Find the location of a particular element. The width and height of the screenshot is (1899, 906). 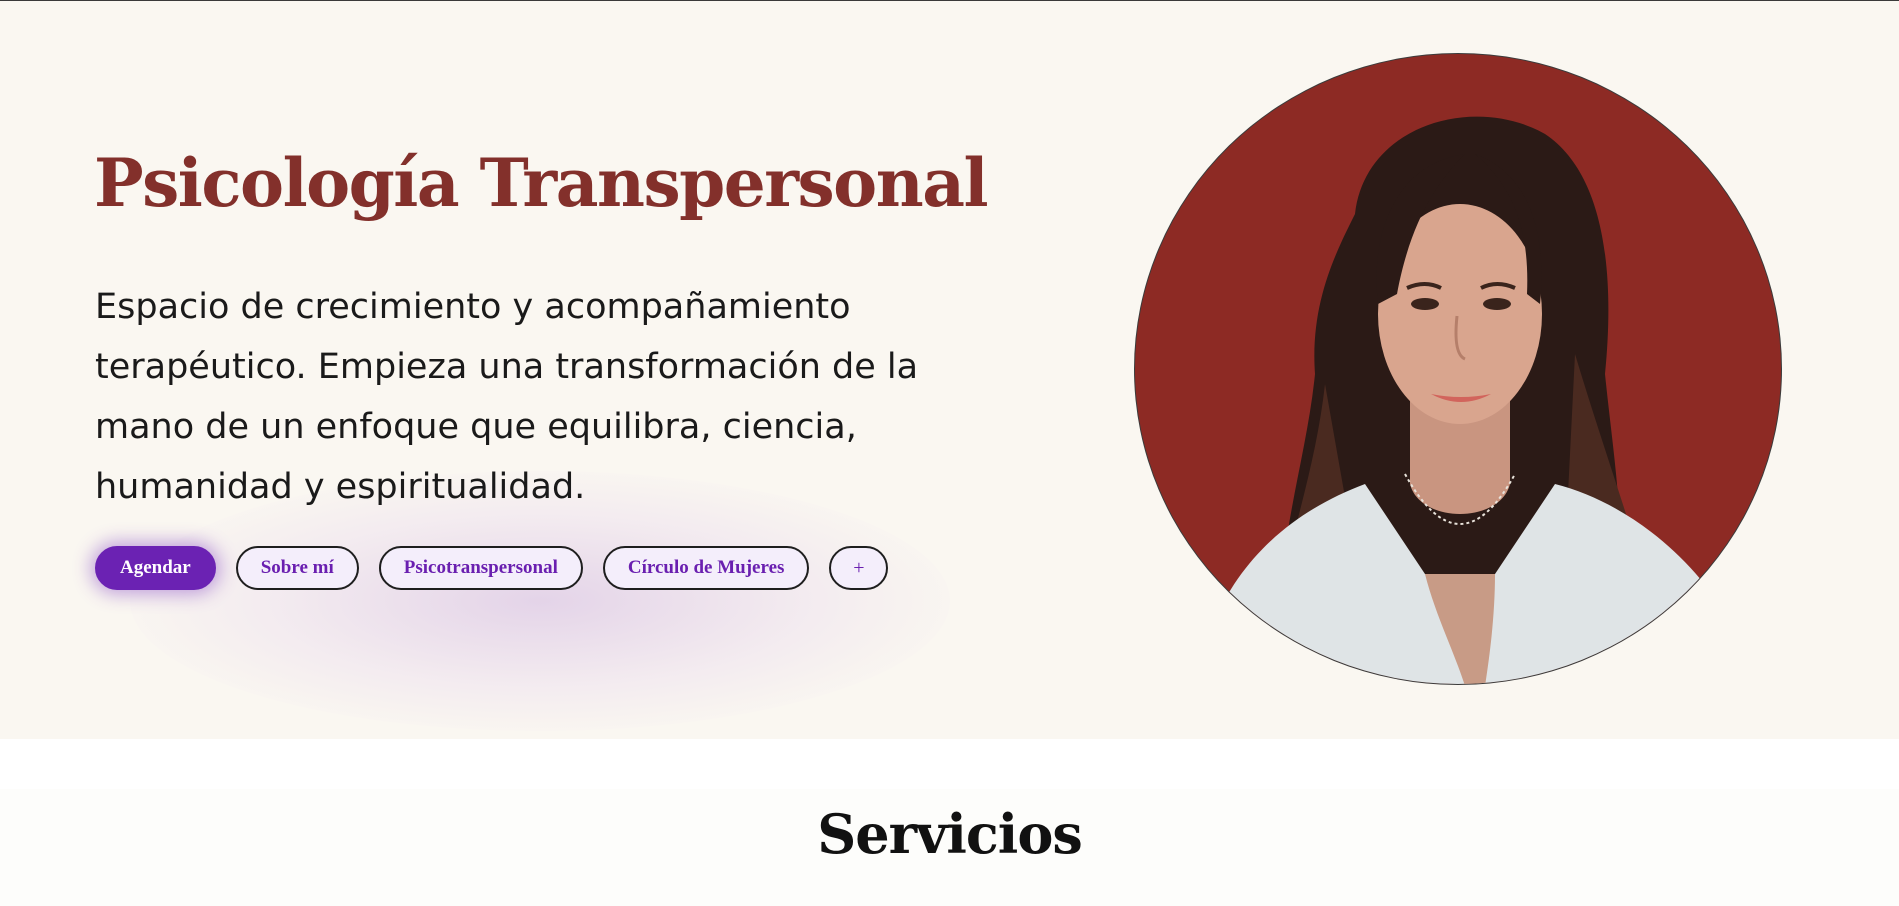

page-title: Psicología Transpersonal is located at coordinates (541, 183).